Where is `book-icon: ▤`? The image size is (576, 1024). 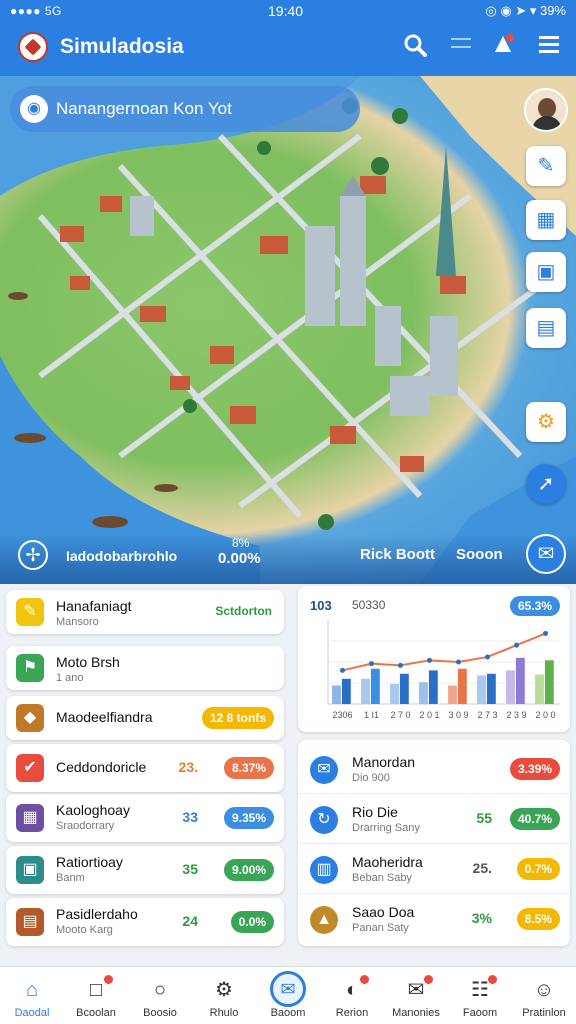 book-icon: ▤ is located at coordinates (546, 328).